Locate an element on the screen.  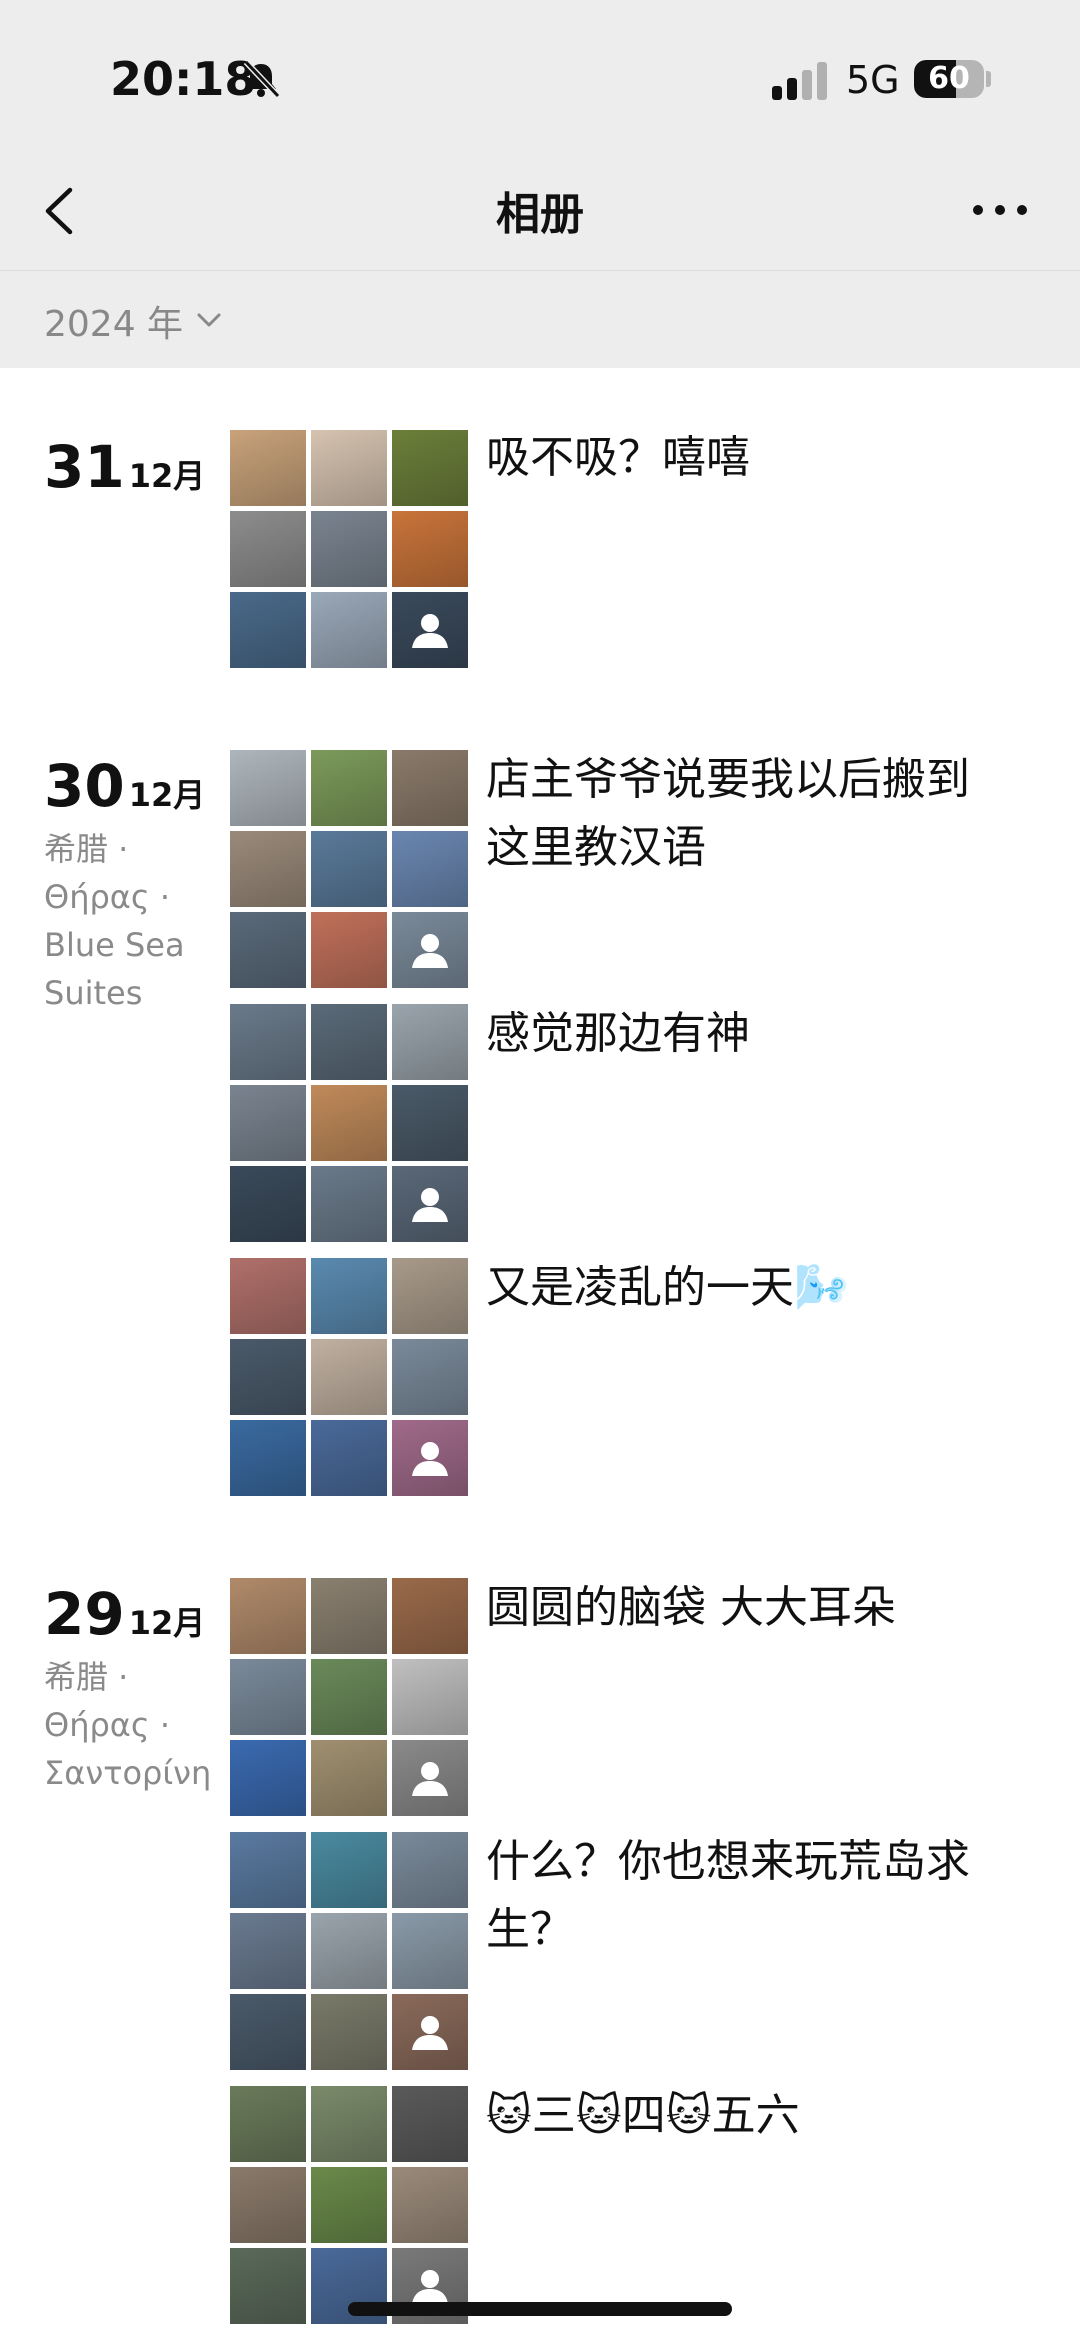
year-filter-button: 2024 年 is located at coordinates (113, 321).